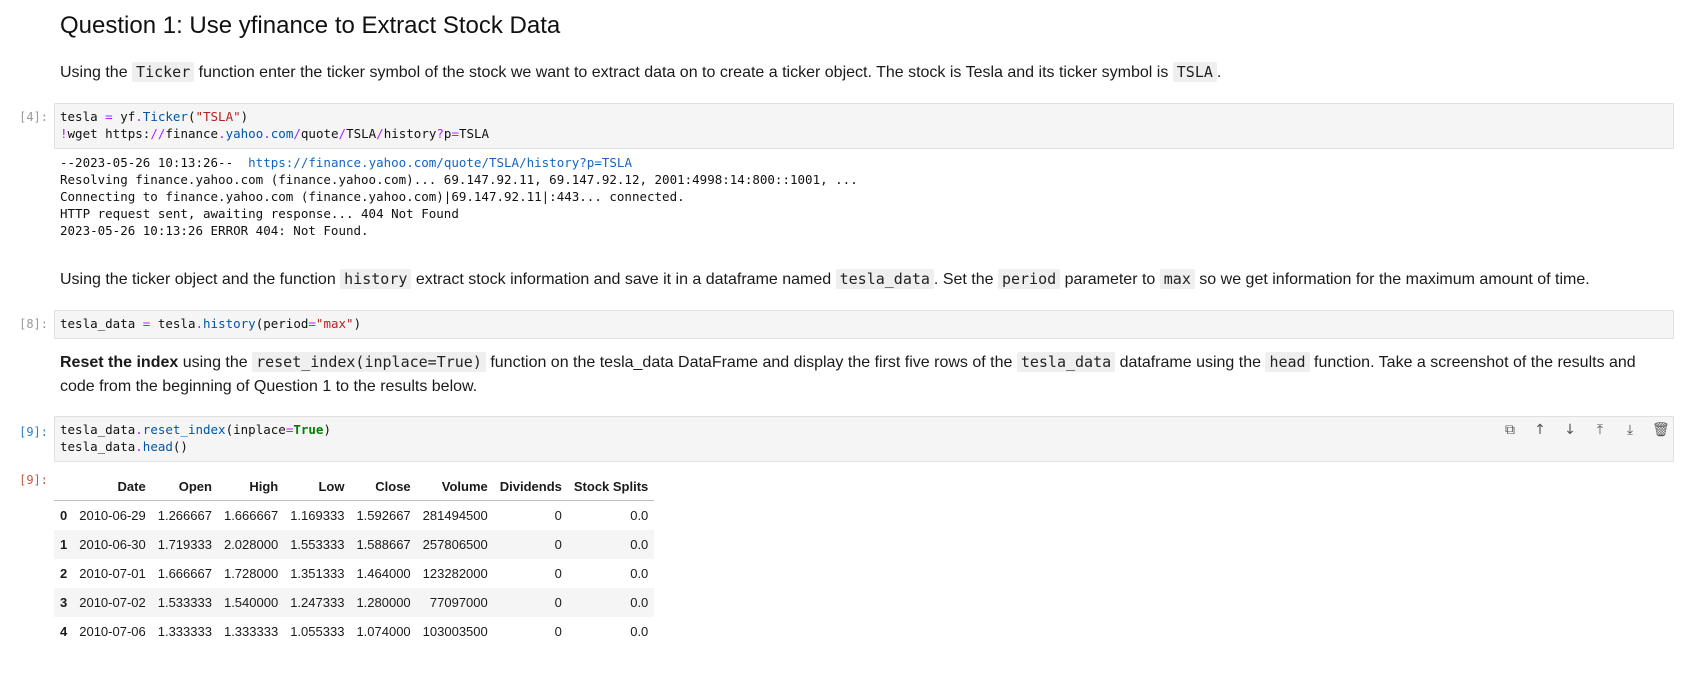 The image size is (1690, 673). Describe the element at coordinates (64, 631) in the screenshot. I see `row-index: 4` at that location.